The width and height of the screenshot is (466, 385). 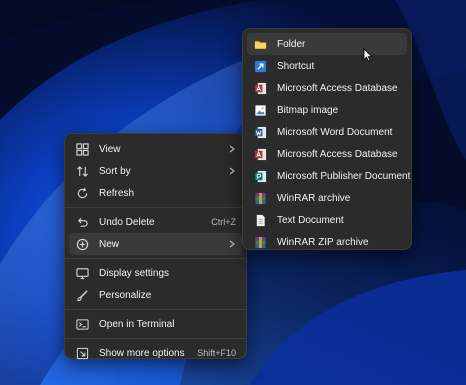 I want to click on submenu-item-winrar-zip-archive: WinRAR ZIP archive, so click(x=327, y=242).